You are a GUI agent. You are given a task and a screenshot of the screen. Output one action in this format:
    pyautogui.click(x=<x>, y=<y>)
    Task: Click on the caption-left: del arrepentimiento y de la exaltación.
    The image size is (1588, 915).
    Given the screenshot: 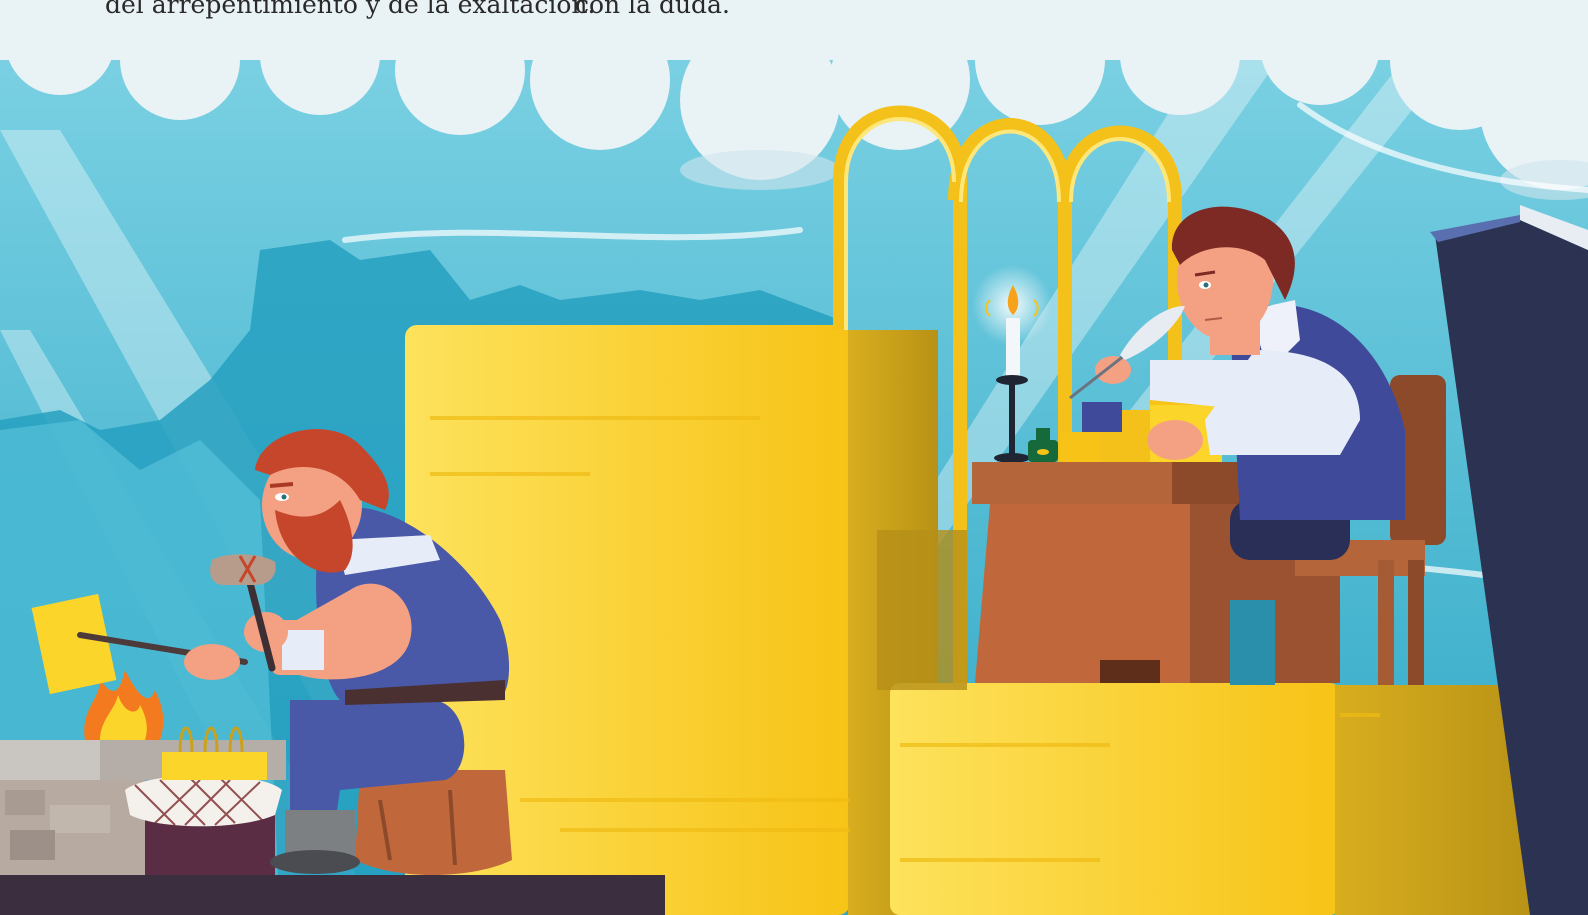 What is the action you would take?
    pyautogui.click(x=350, y=9)
    